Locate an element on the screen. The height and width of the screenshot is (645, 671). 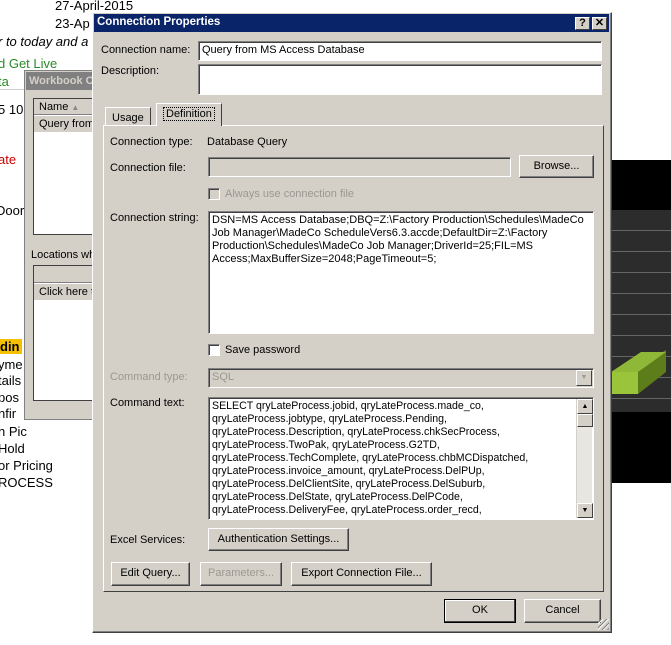
chevron-down-icon: ▼ is located at coordinates (584, 378).